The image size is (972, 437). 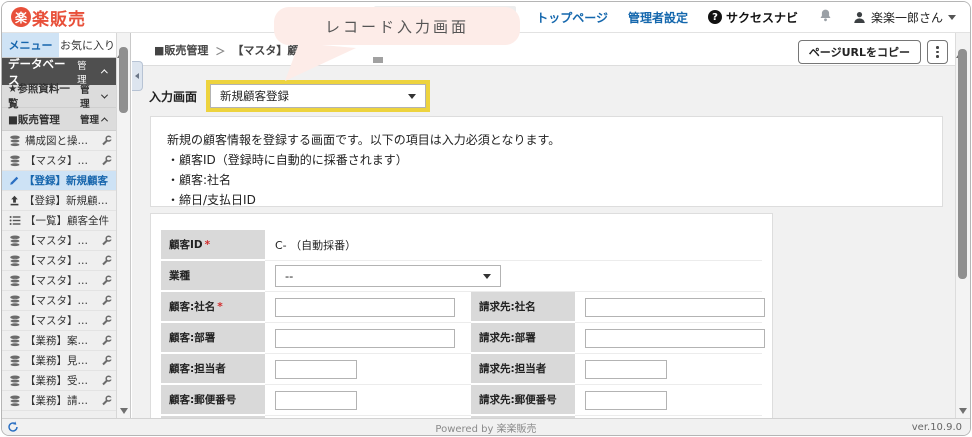 What do you see at coordinates (388, 276) in the screenshot?
I see `industry-select: --` at bounding box center [388, 276].